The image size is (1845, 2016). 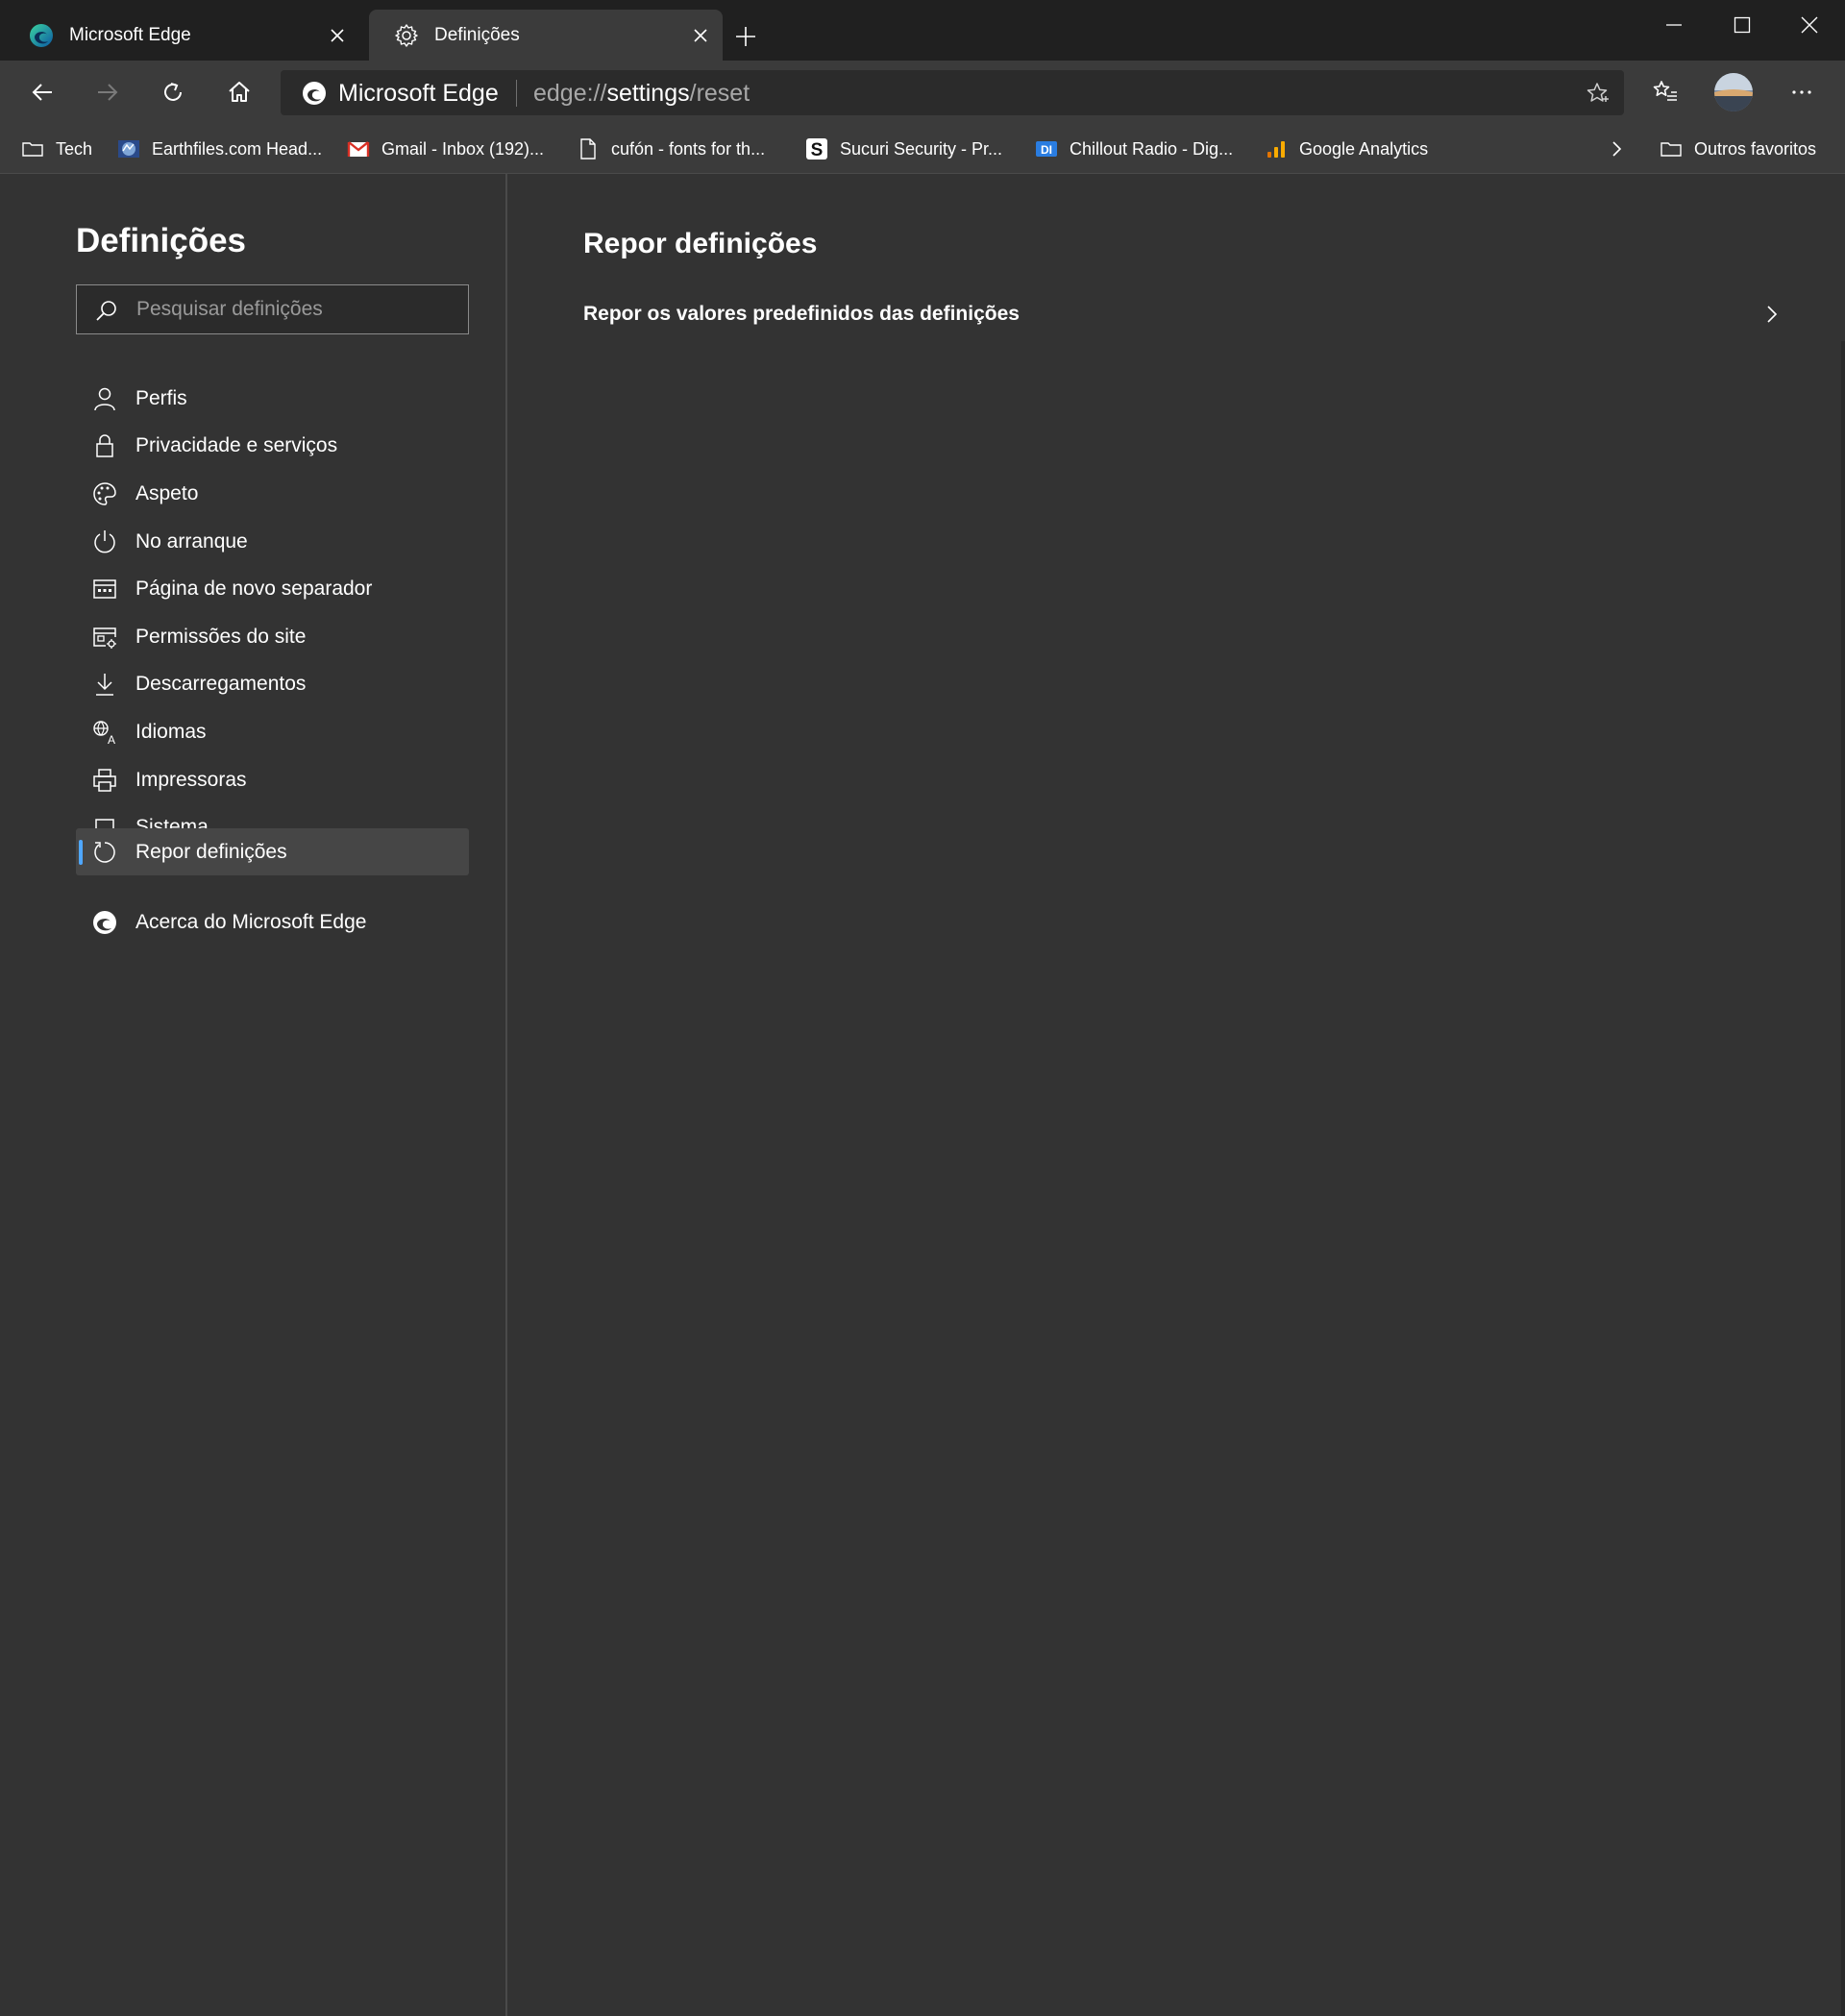 I want to click on sidebar-item-perfis: Perfis, so click(x=273, y=398).